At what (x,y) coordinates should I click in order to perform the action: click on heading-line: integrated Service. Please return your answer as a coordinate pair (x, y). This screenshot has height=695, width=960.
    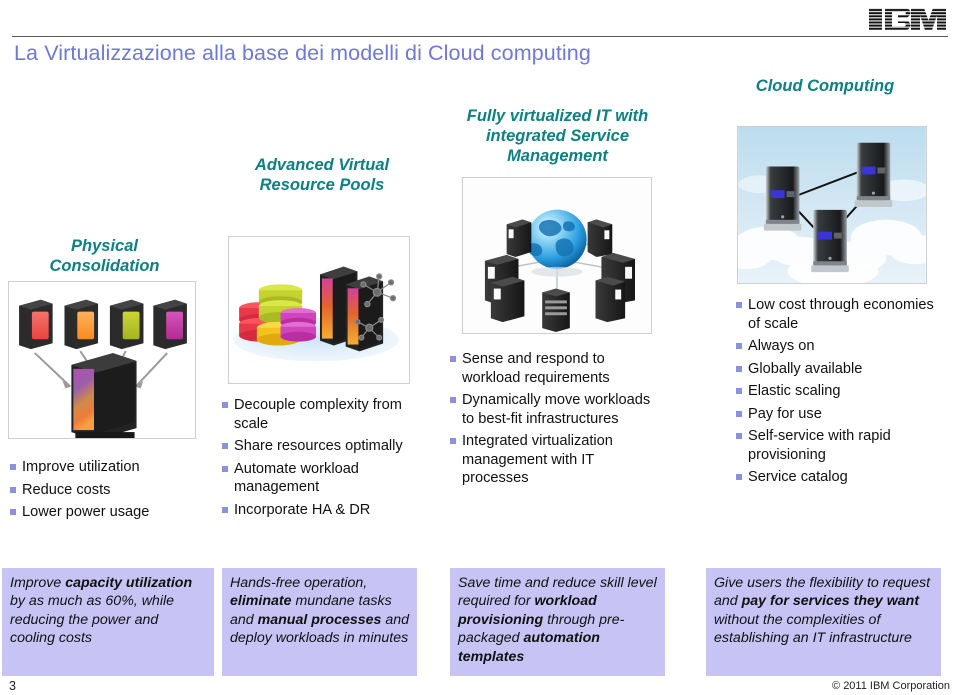
    Looking at the image, I should click on (557, 136).